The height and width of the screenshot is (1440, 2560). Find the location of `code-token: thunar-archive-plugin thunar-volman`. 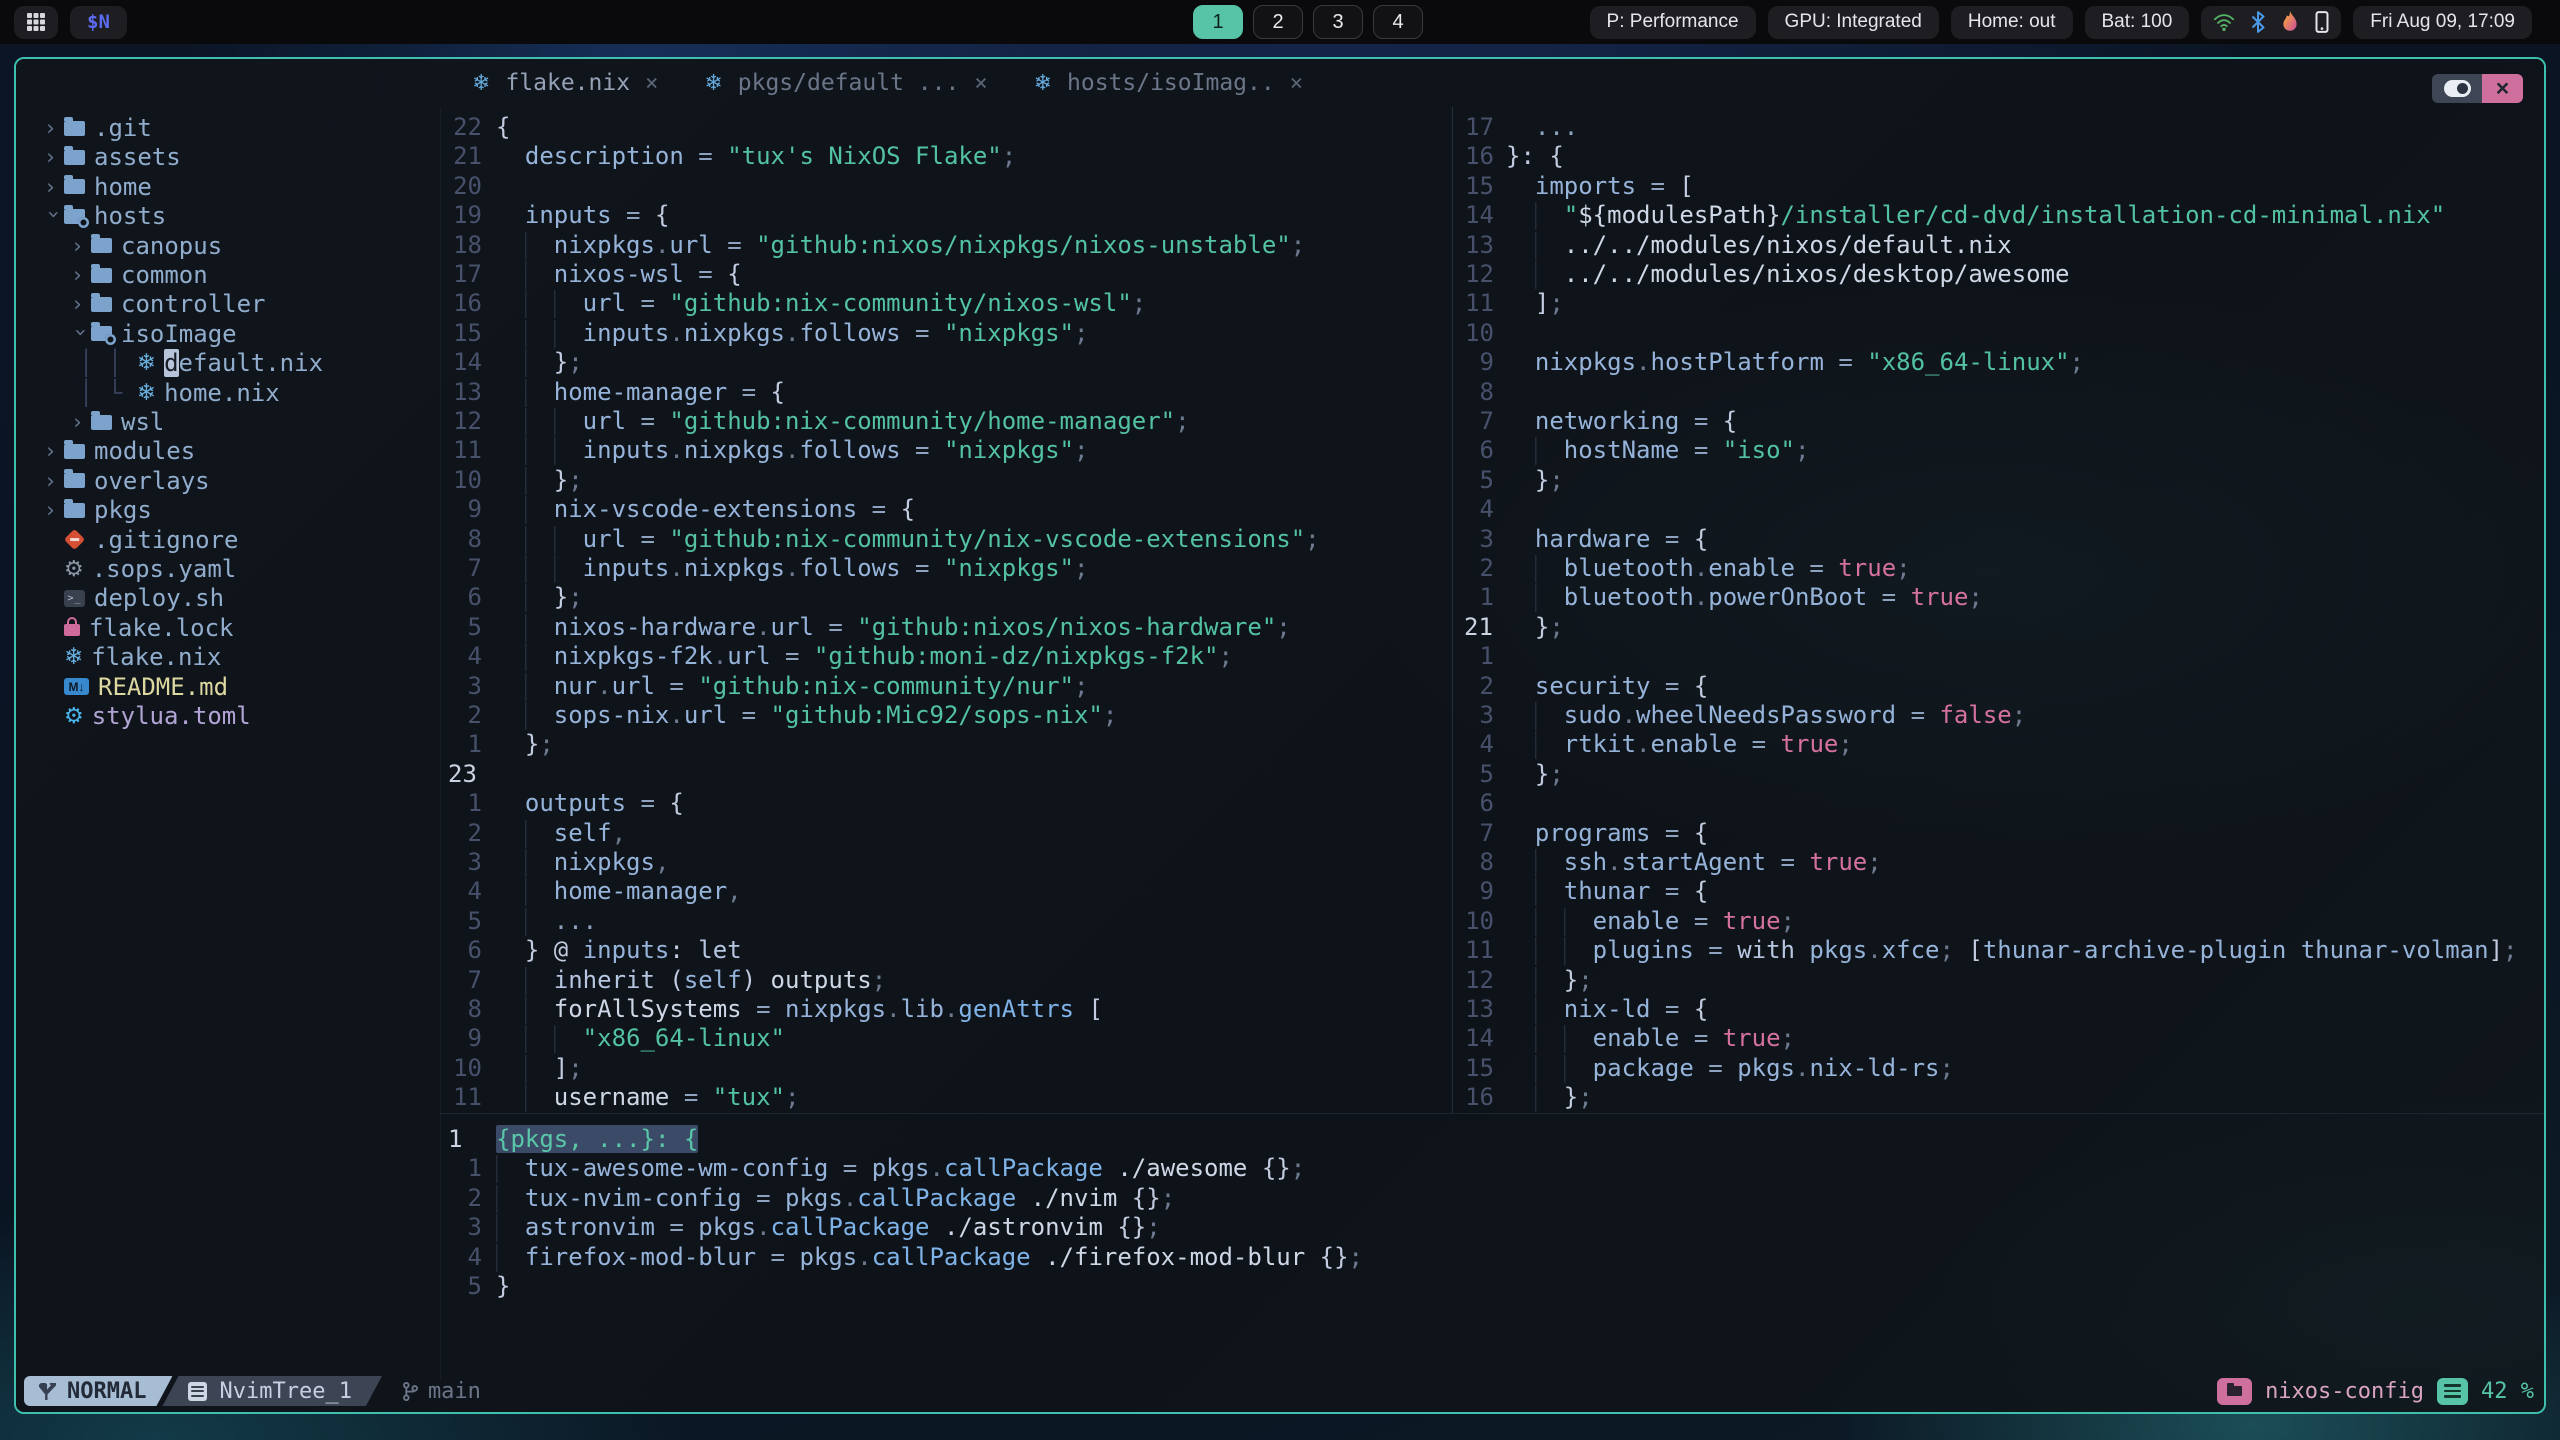

code-token: thunar-archive-plugin thunar-volman is located at coordinates (2235, 950).